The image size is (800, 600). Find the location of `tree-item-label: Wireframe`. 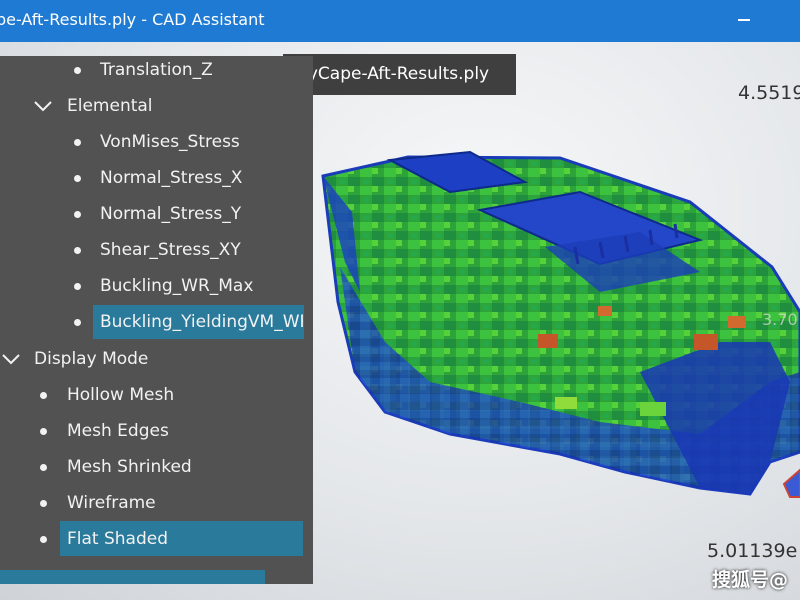

tree-item-label: Wireframe is located at coordinates (111, 503).